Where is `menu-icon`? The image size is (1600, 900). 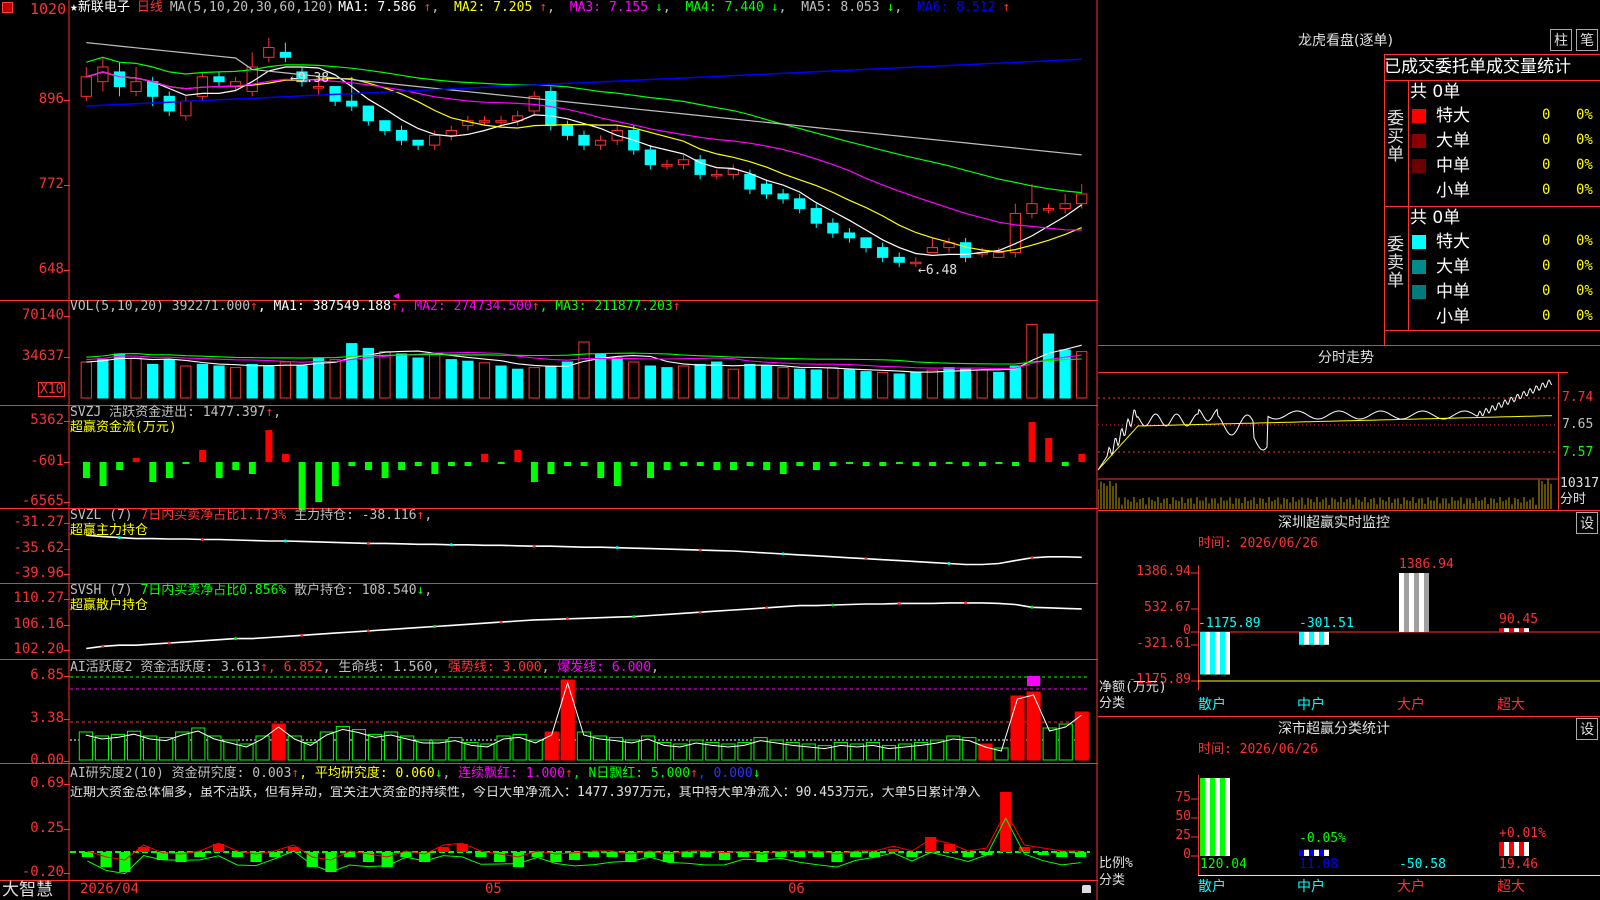
menu-icon is located at coordinates (7, 7).